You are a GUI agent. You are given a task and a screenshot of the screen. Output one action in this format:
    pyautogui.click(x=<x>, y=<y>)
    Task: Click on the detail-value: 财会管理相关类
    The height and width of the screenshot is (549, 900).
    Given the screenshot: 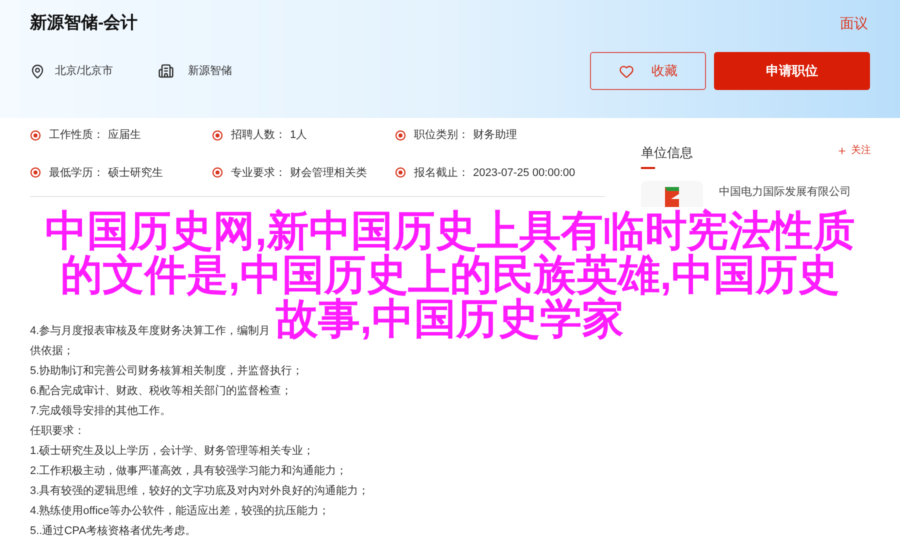 What is the action you would take?
    pyautogui.click(x=328, y=173)
    